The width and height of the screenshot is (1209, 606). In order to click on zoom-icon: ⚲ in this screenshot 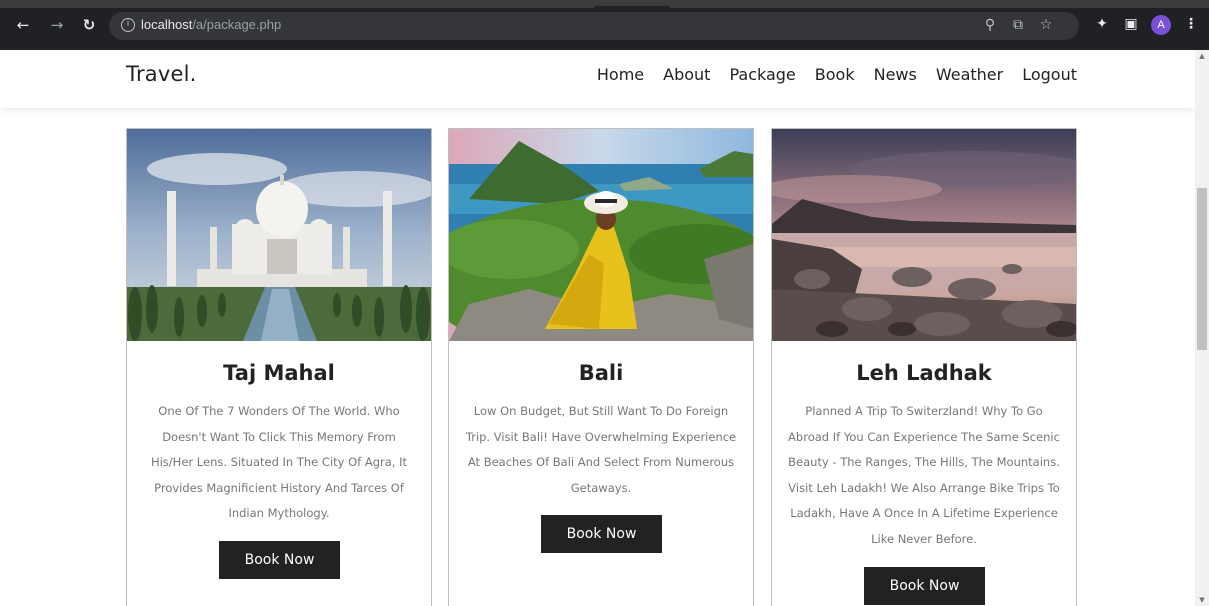, I will do `click(990, 25)`.